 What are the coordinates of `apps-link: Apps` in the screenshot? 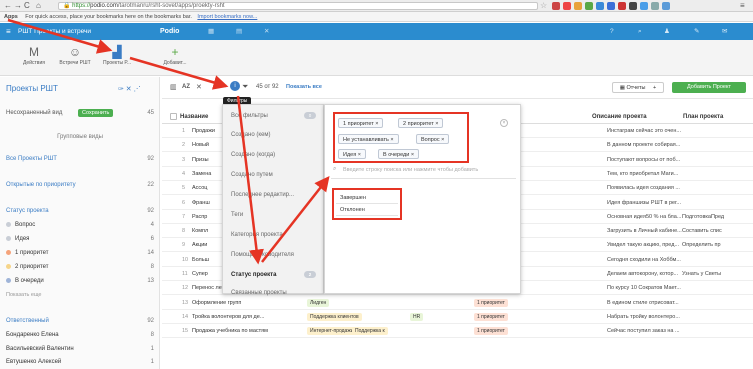 It's located at (11, 17).